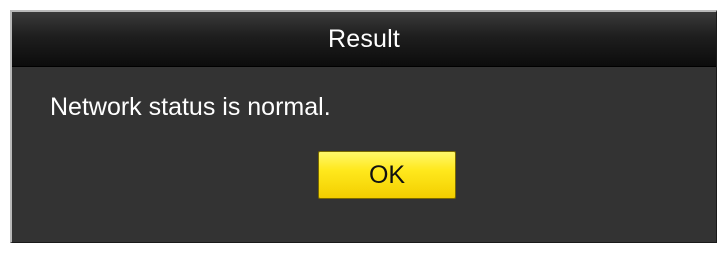  Describe the element at coordinates (190, 107) in the screenshot. I see `status-message: Network status is normal.` at that location.